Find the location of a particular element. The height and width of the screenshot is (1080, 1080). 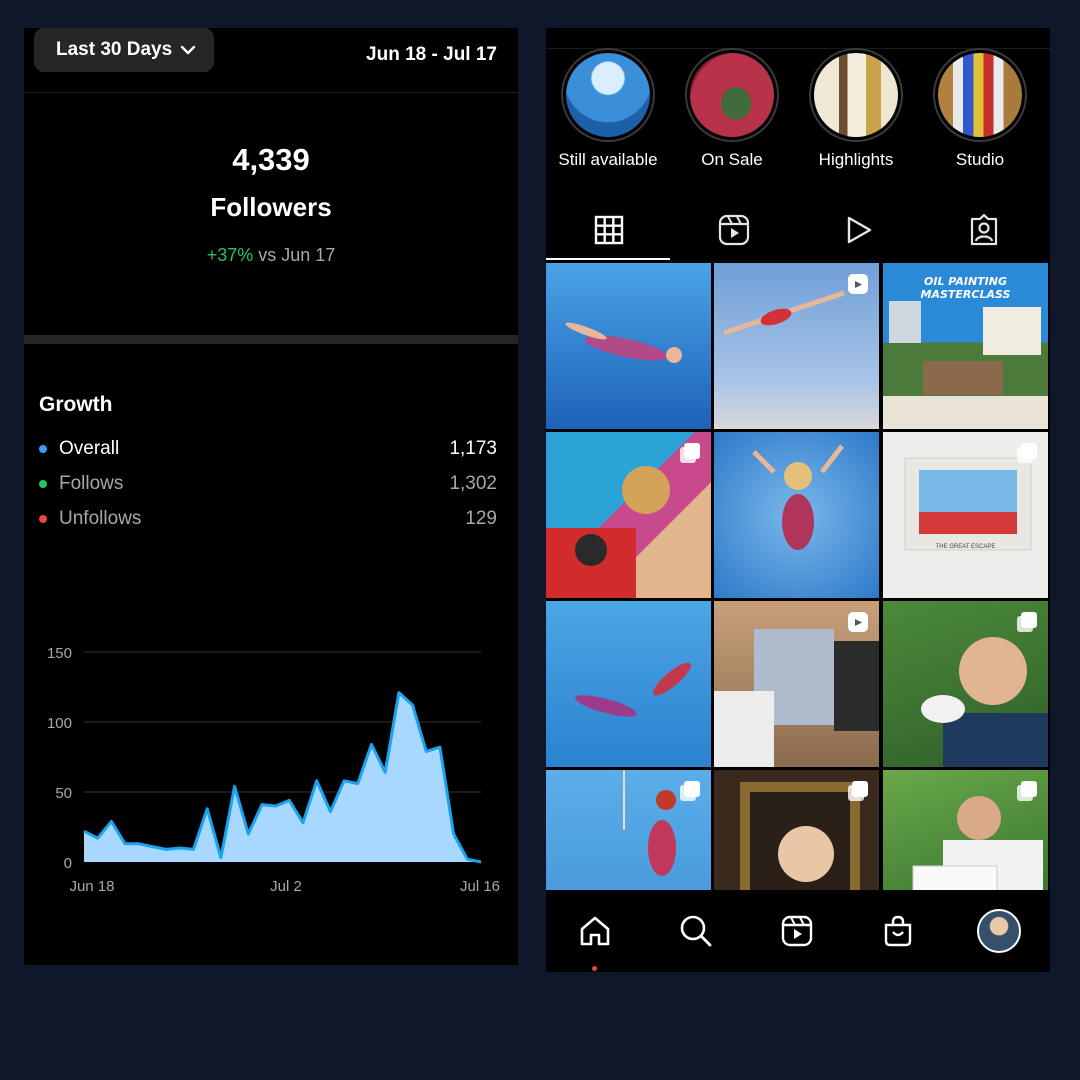

notification-dot is located at coordinates (594, 968).